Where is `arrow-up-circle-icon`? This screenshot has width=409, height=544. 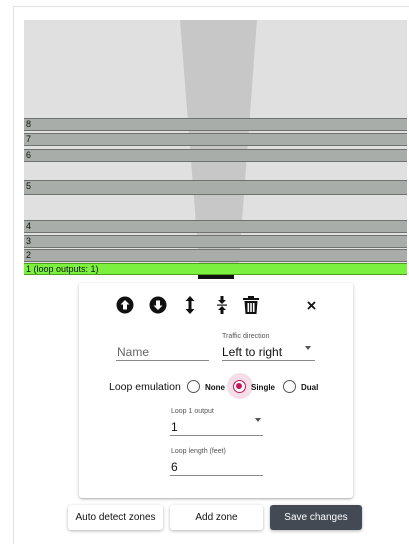
arrow-up-circle-icon is located at coordinates (125, 305).